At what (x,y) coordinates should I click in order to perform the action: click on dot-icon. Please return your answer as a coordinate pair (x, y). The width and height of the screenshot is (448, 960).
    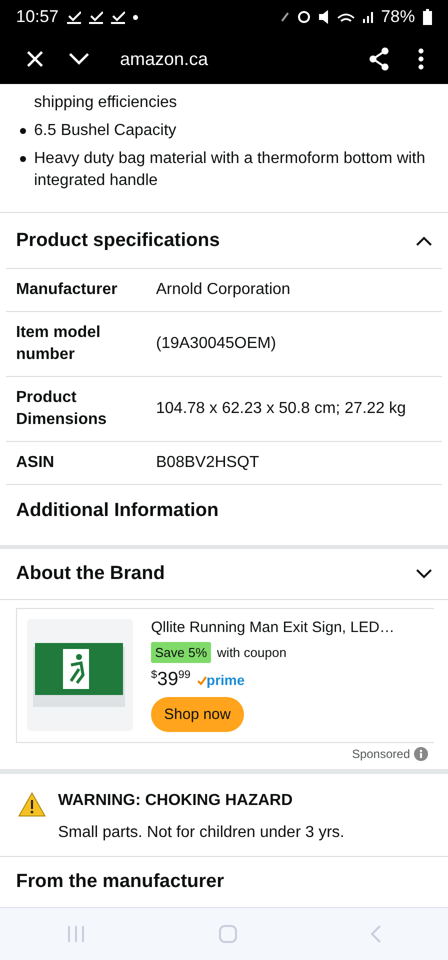
    Looking at the image, I should click on (135, 17).